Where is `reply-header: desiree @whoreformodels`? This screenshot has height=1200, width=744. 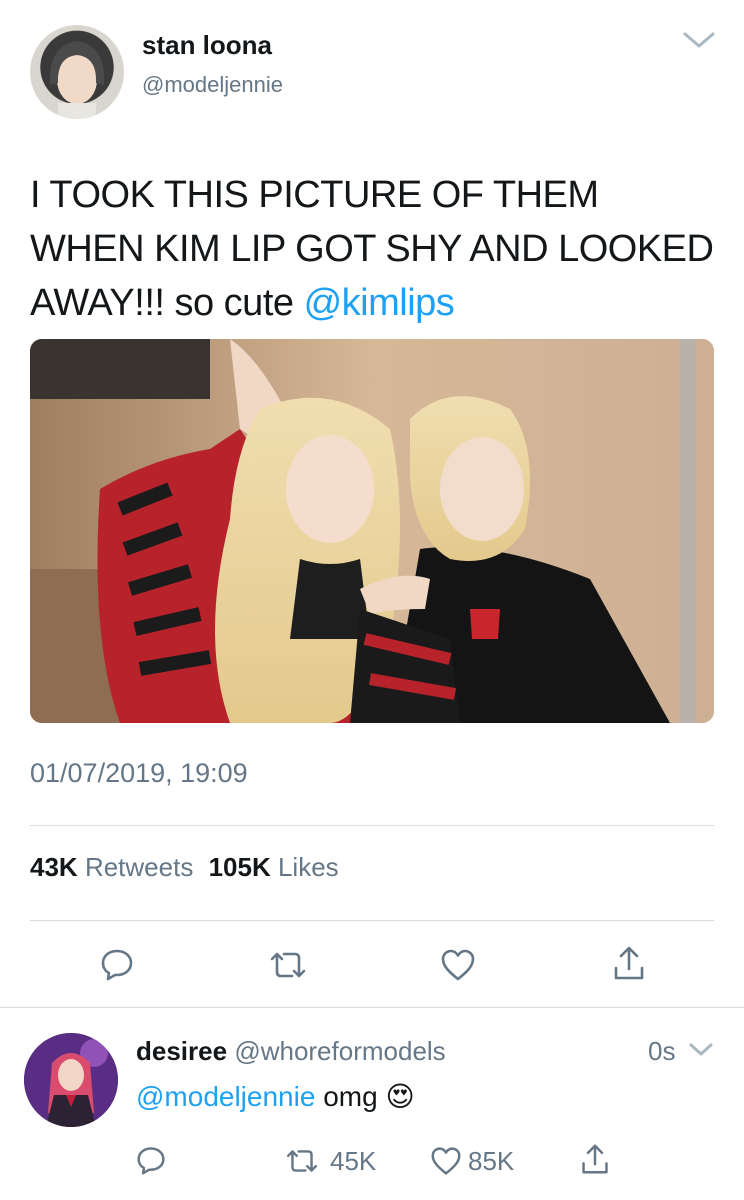
reply-header: desiree @whoreformodels is located at coordinates (291, 1051).